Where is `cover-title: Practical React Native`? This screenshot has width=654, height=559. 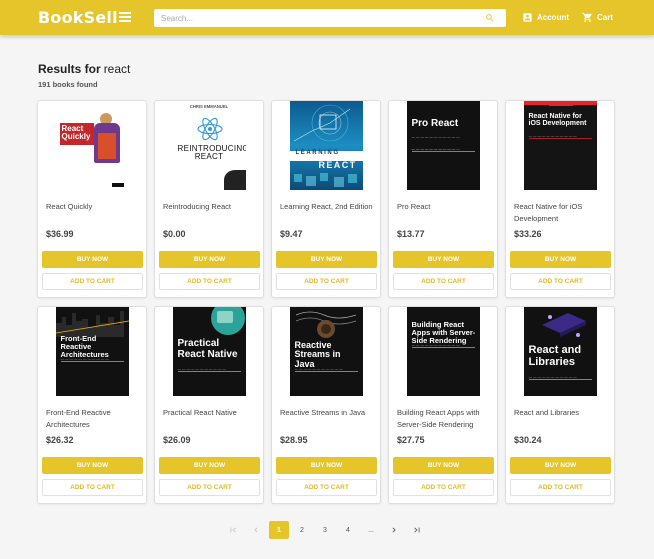 cover-title: Practical React Native is located at coordinates (207, 349).